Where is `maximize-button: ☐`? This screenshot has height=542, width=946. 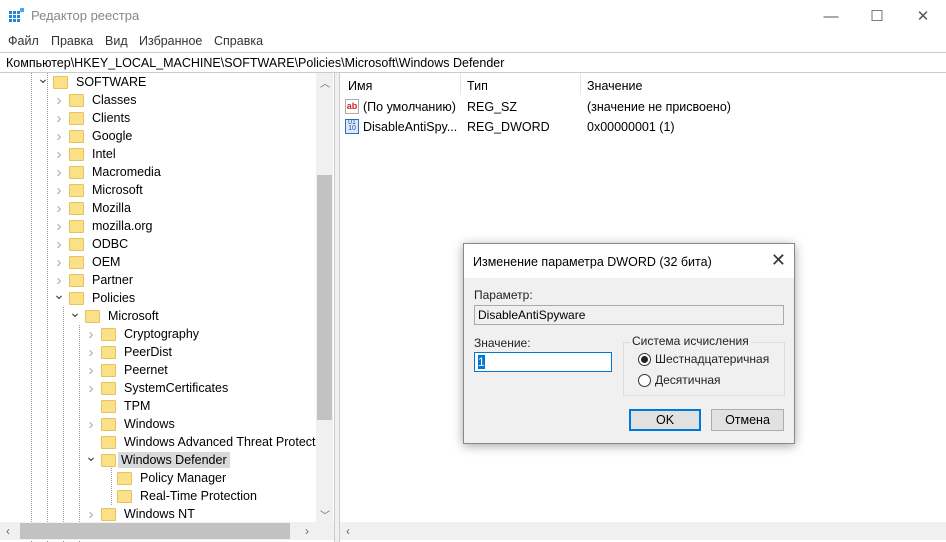 maximize-button: ☐ is located at coordinates (877, 16).